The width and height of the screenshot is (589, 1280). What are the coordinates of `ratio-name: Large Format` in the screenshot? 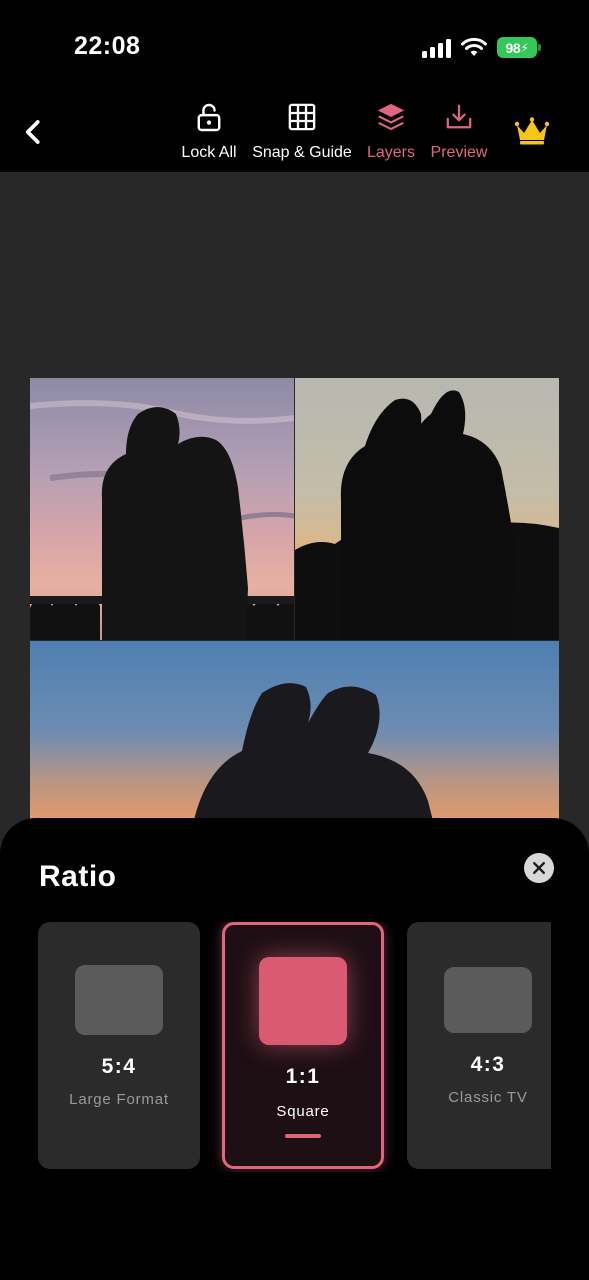 It's located at (119, 1099).